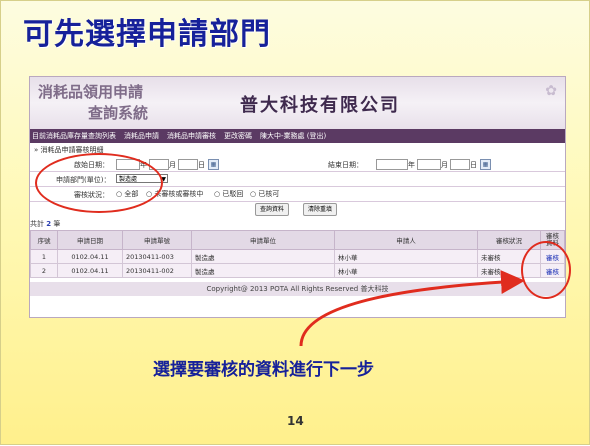 The image size is (590, 446). I want to click on page-number: 14, so click(295, 421).